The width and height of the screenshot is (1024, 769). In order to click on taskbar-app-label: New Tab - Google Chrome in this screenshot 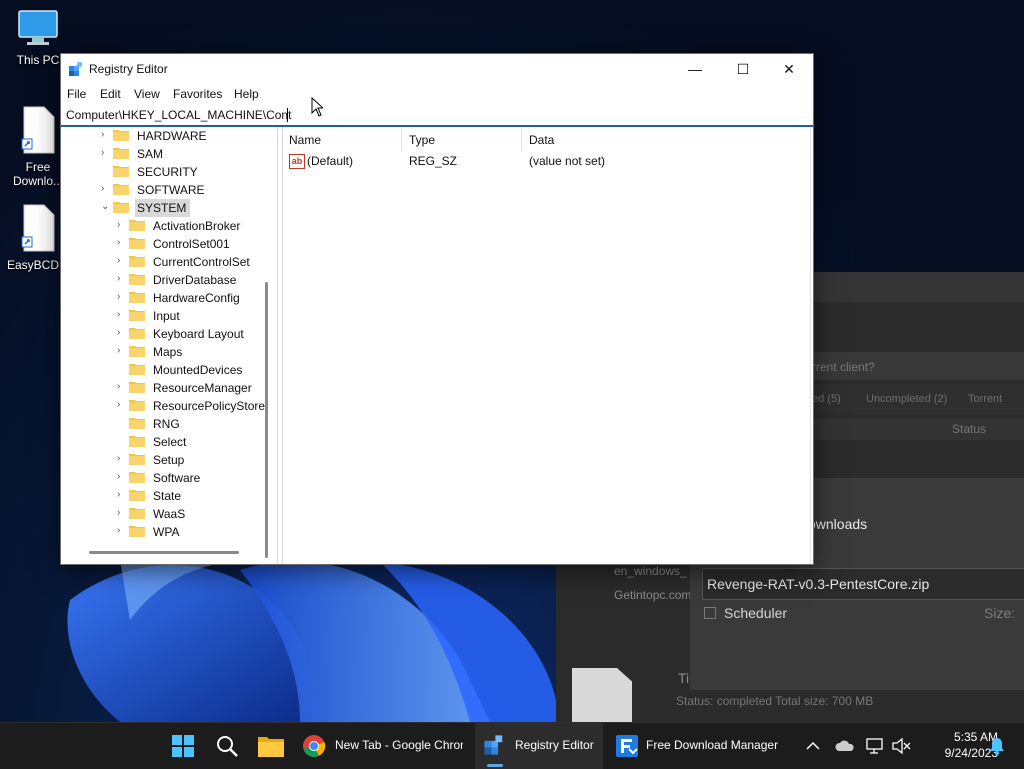, I will do `click(399, 745)`.